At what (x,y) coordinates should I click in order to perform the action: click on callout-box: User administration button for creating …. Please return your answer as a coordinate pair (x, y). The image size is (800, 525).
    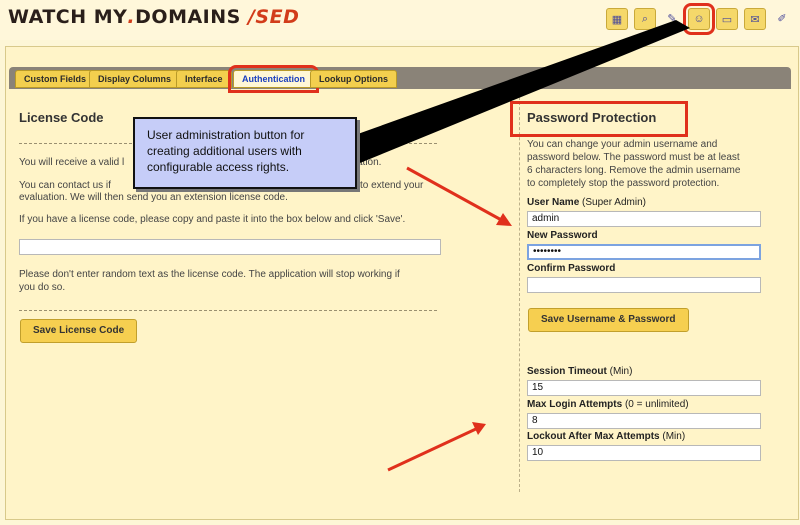
    Looking at the image, I should click on (245, 153).